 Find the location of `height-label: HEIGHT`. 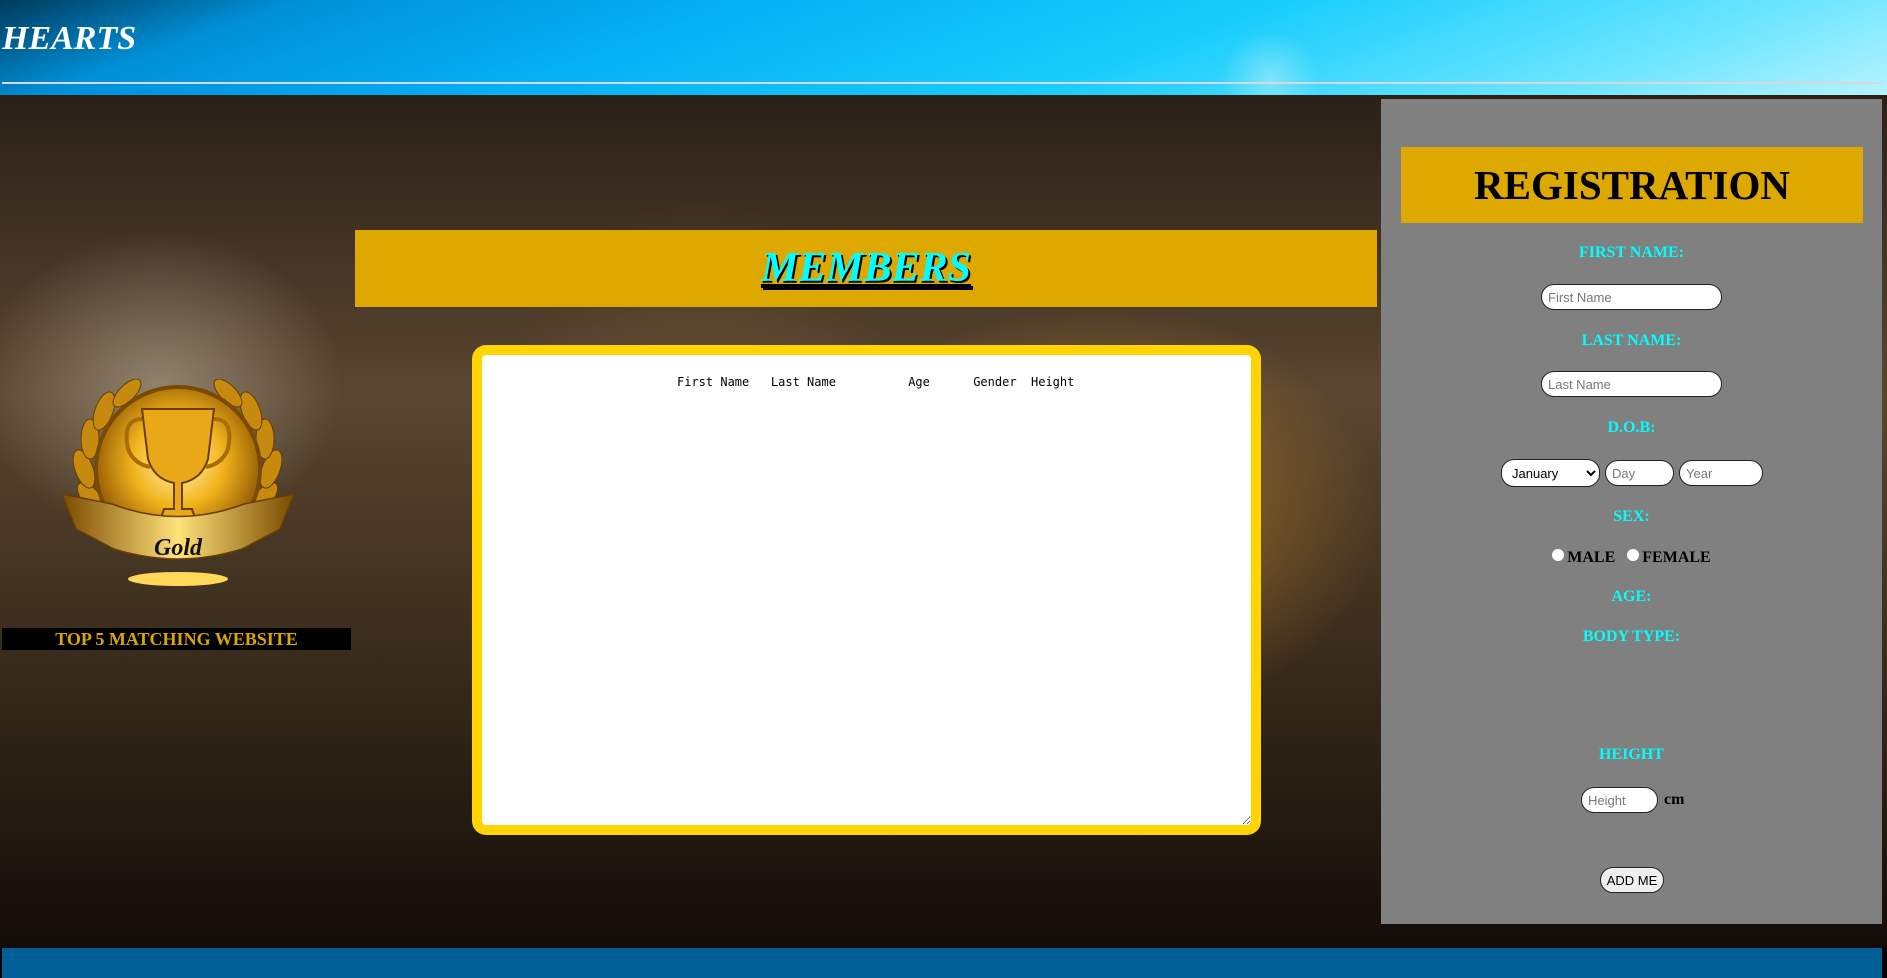

height-label: HEIGHT is located at coordinates (1631, 754).